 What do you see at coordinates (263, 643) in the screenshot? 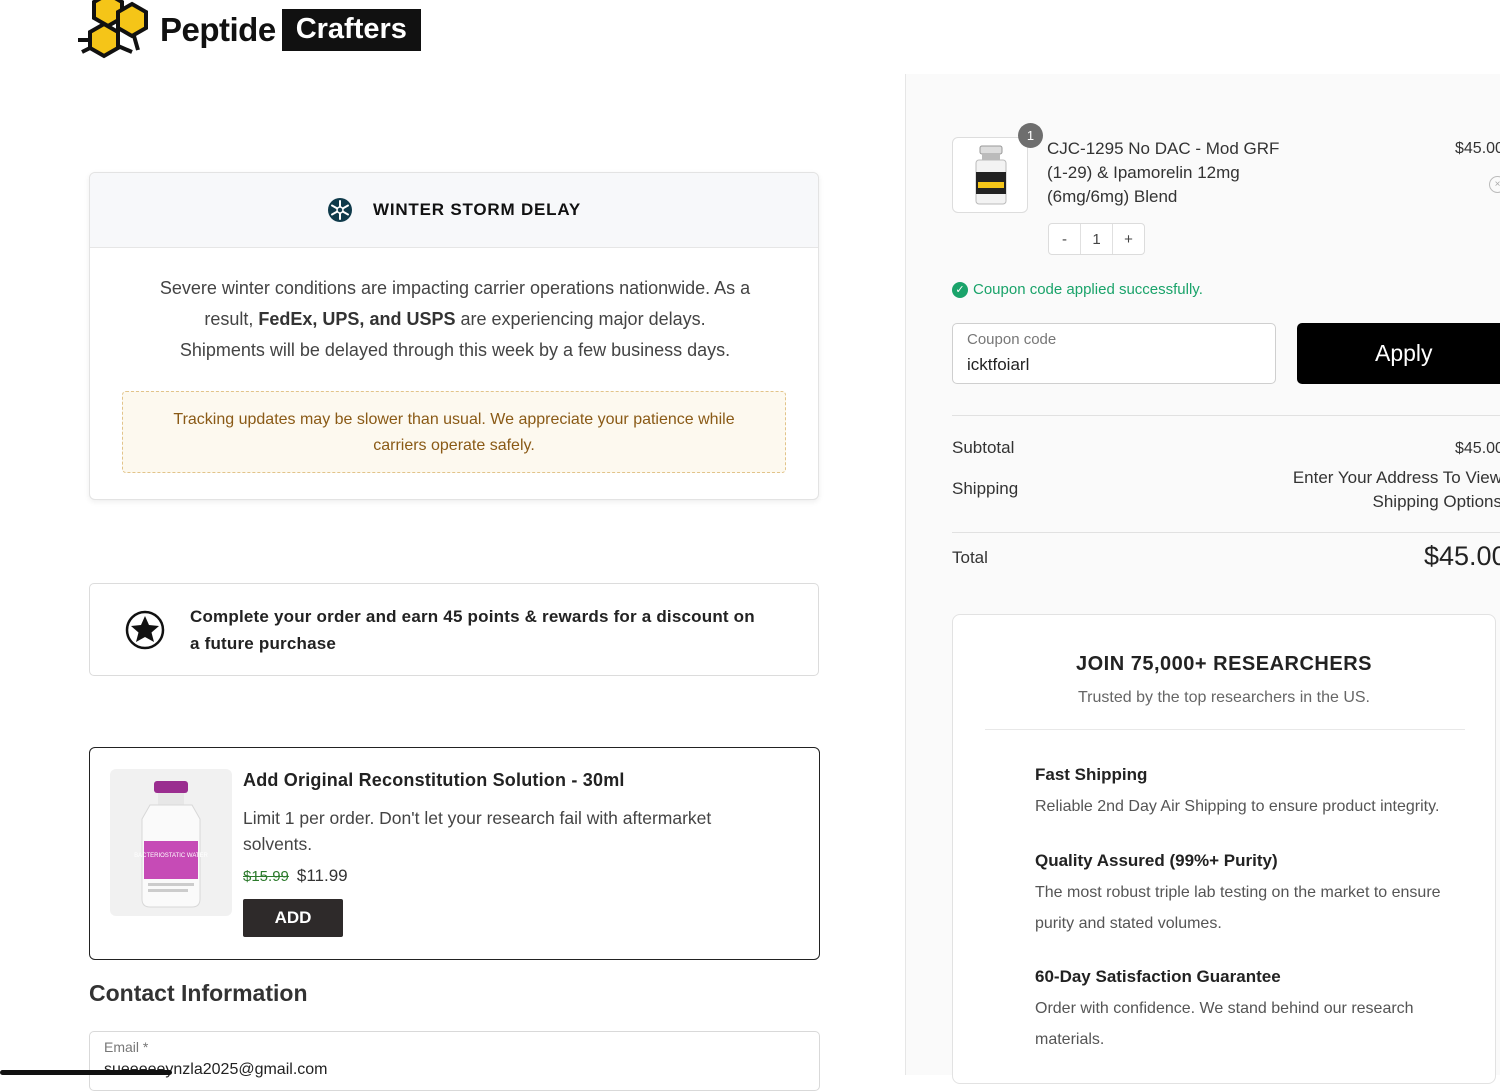
I see `rewards-line-2: a future purchase` at bounding box center [263, 643].